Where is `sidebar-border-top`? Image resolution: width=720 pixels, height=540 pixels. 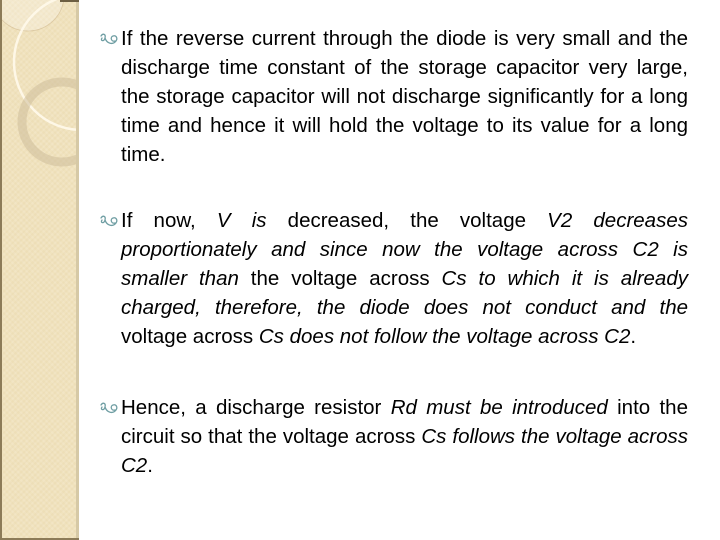 sidebar-border-top is located at coordinates (69, 1).